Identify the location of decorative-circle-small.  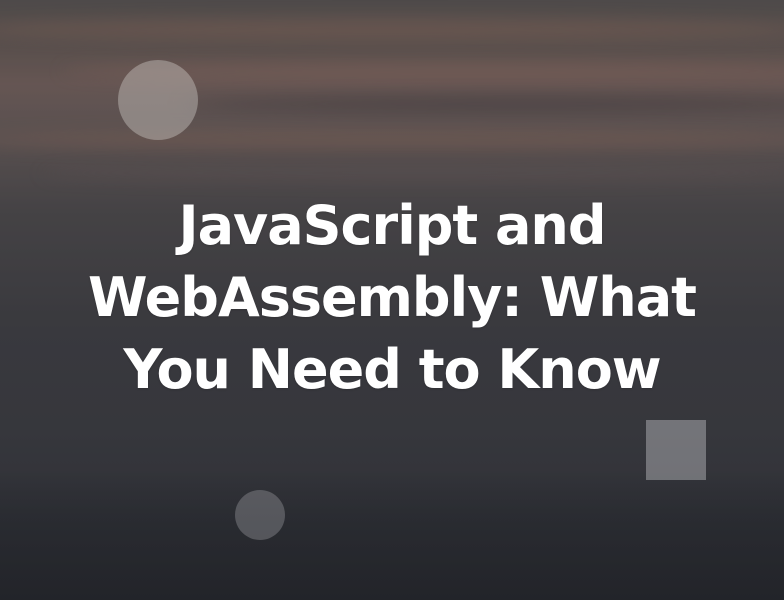
(260, 515).